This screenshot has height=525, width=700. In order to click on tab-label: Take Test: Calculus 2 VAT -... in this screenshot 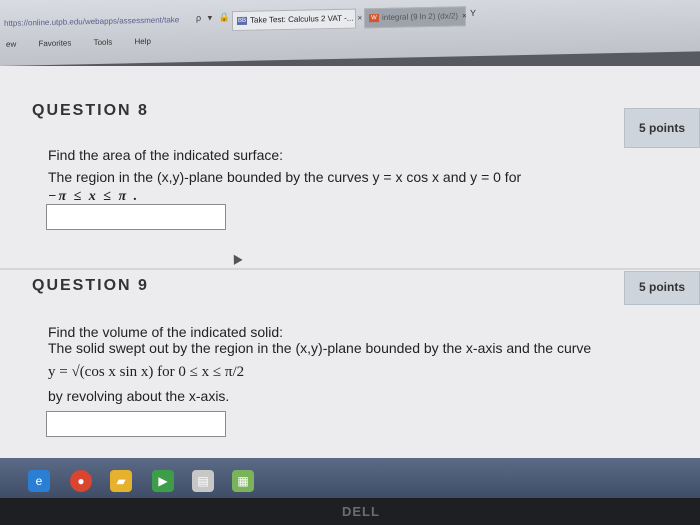, I will do `click(302, 19)`.